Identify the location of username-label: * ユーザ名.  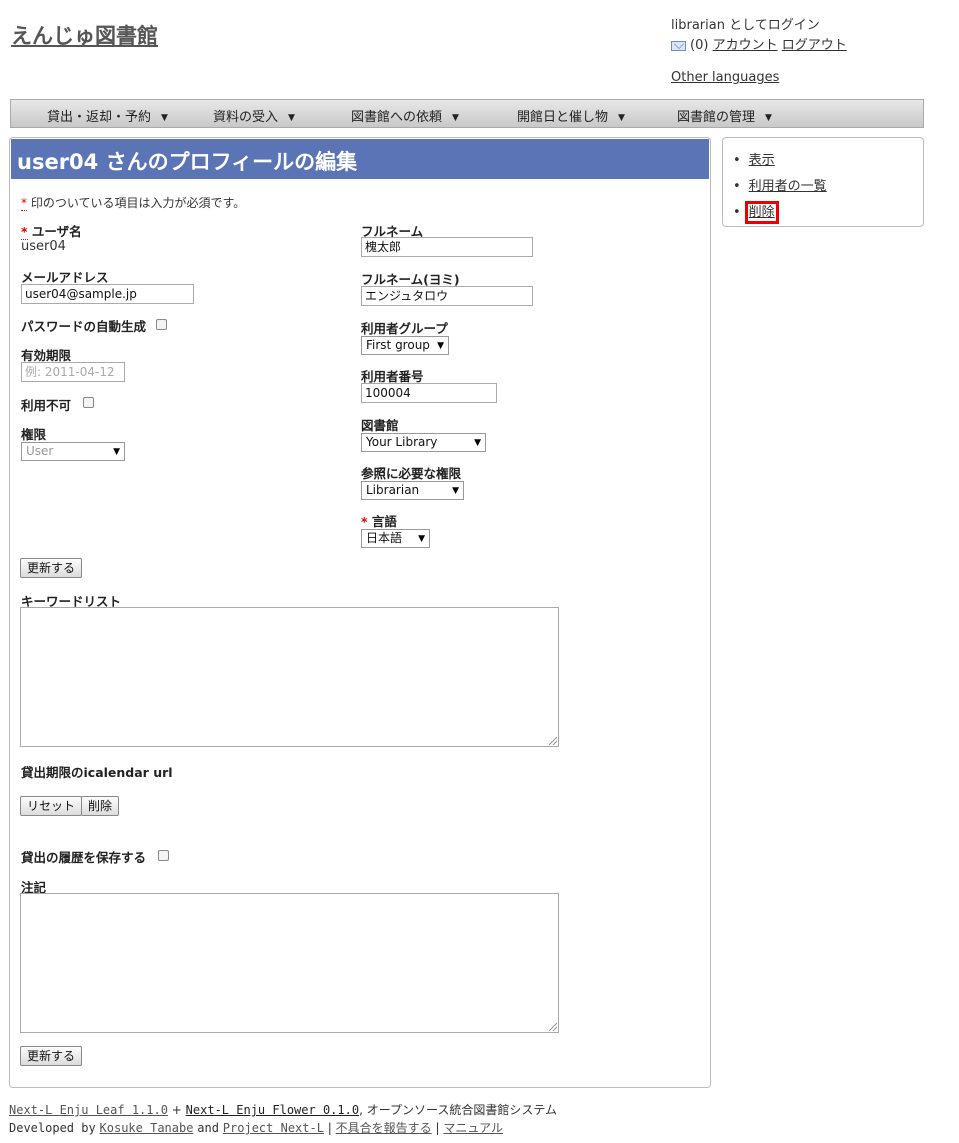
(51, 230).